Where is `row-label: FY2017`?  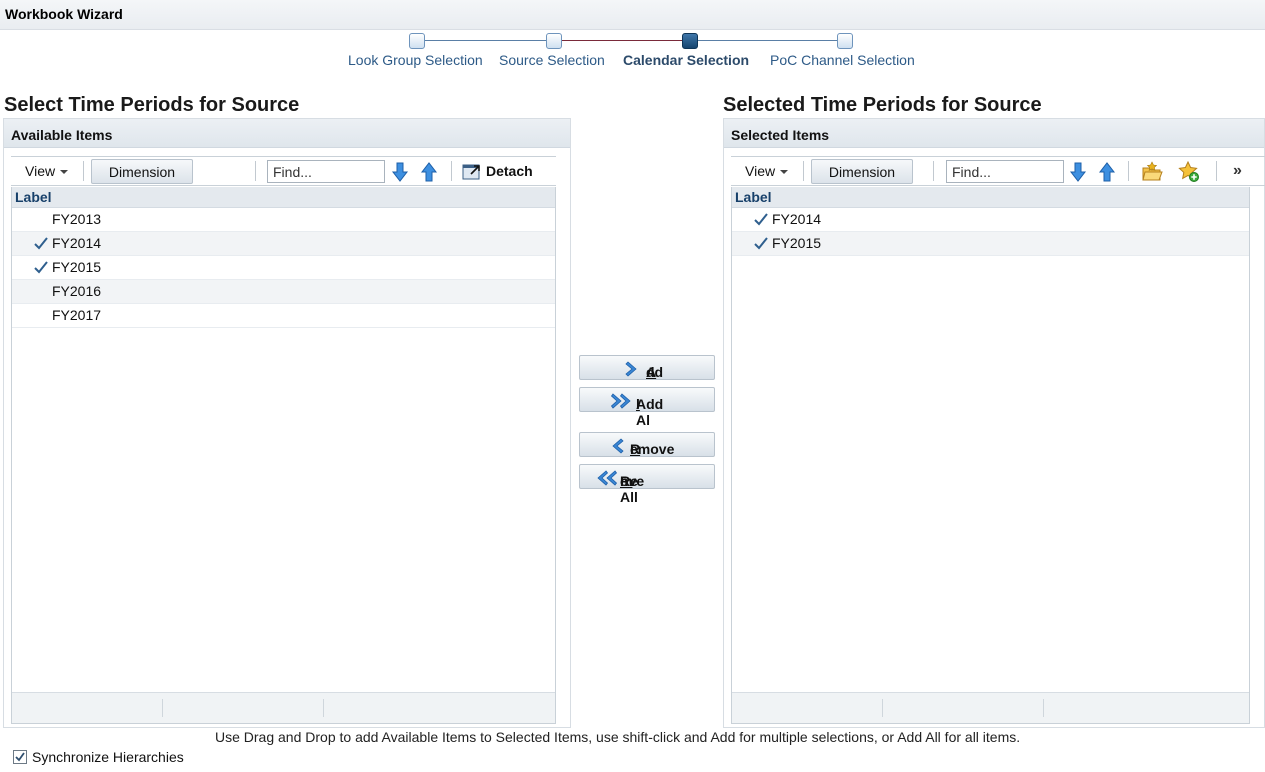 row-label: FY2017 is located at coordinates (77, 315).